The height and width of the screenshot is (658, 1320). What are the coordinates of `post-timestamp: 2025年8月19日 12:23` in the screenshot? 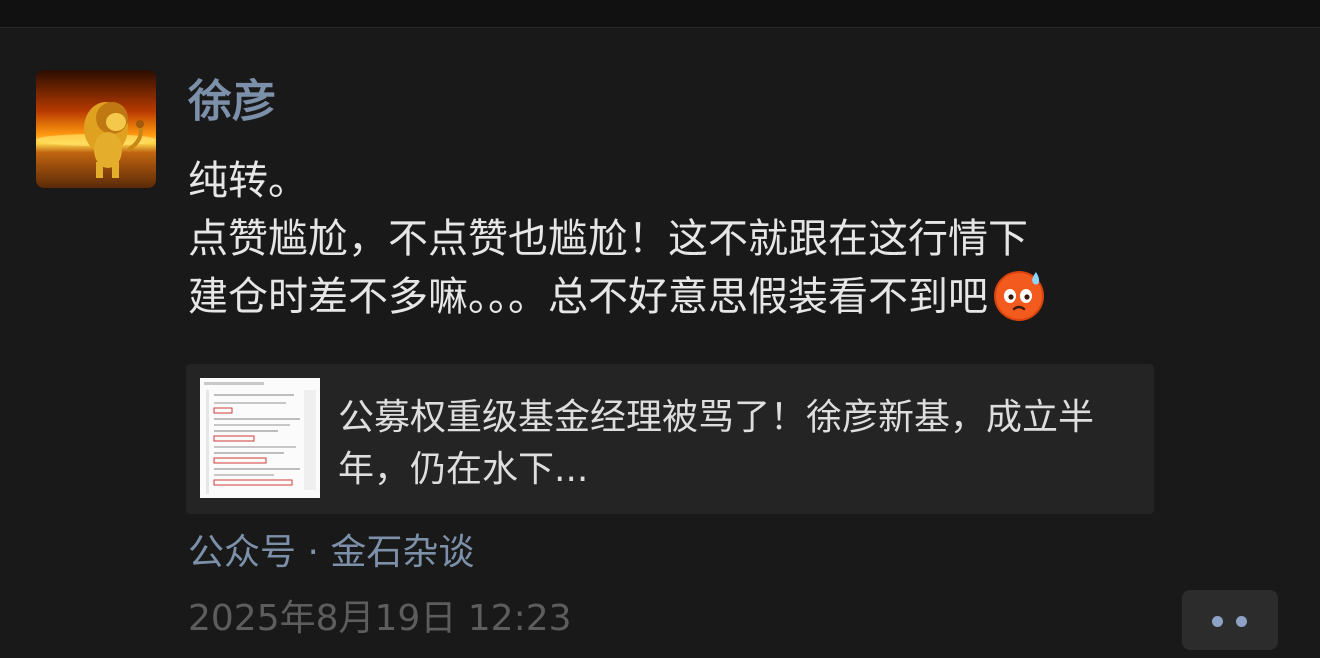 It's located at (380, 618).